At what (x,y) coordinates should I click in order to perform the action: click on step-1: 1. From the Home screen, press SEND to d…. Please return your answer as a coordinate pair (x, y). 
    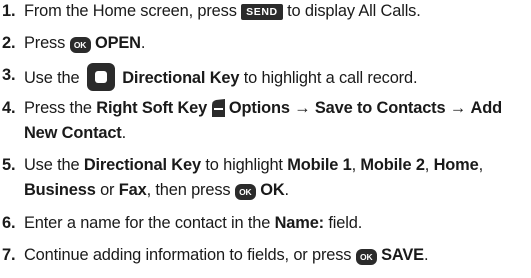
    Looking at the image, I should click on (265, 12).